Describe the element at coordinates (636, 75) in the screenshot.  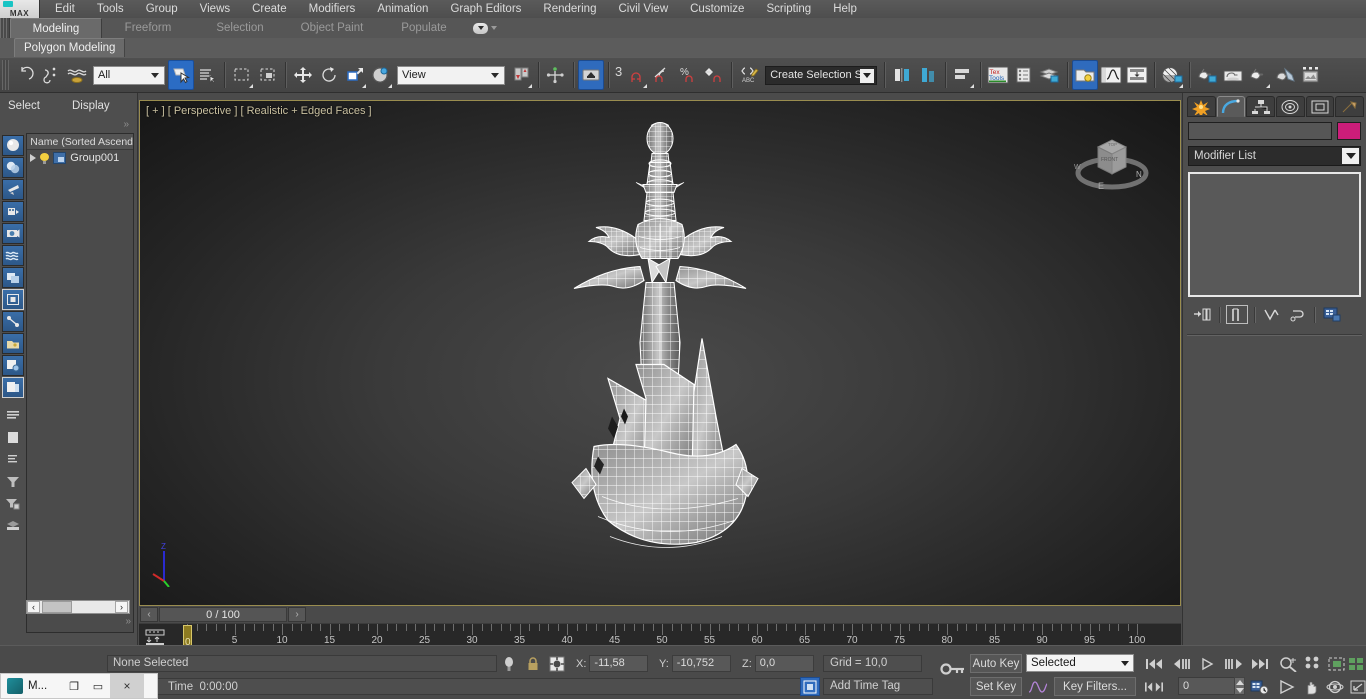
I see `snap-3d-icon` at that location.